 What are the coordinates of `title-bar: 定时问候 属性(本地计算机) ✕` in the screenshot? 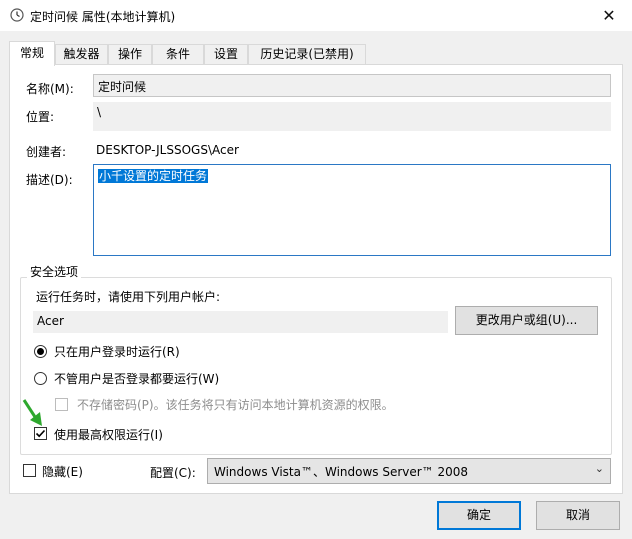 It's located at (316, 15).